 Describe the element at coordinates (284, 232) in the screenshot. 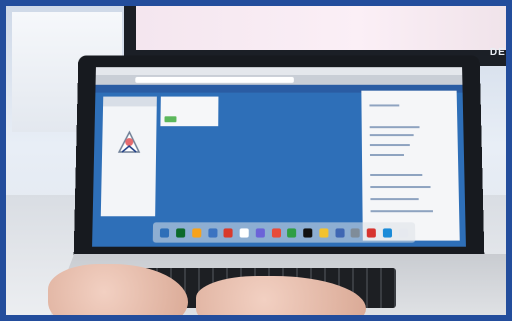

I see `dock` at that location.